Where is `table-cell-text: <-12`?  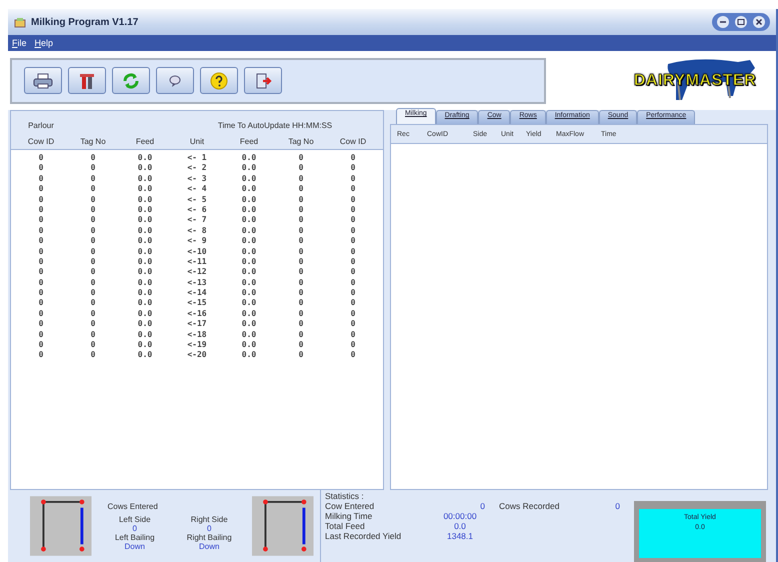 table-cell-text: <-12 is located at coordinates (197, 272).